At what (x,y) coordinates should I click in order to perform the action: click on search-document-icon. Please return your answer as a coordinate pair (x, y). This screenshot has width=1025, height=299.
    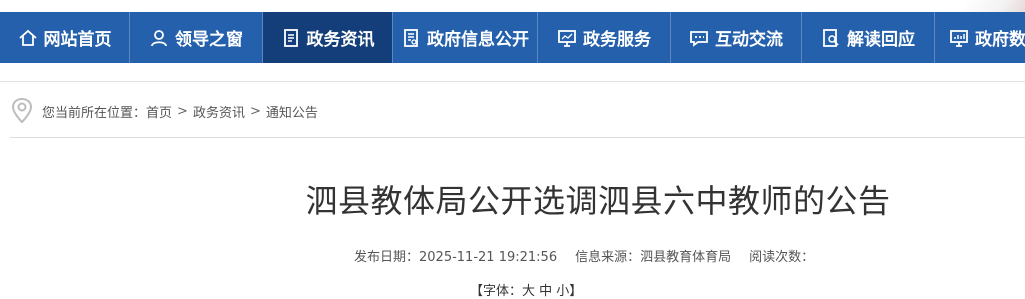
    Looking at the image, I should click on (831, 38).